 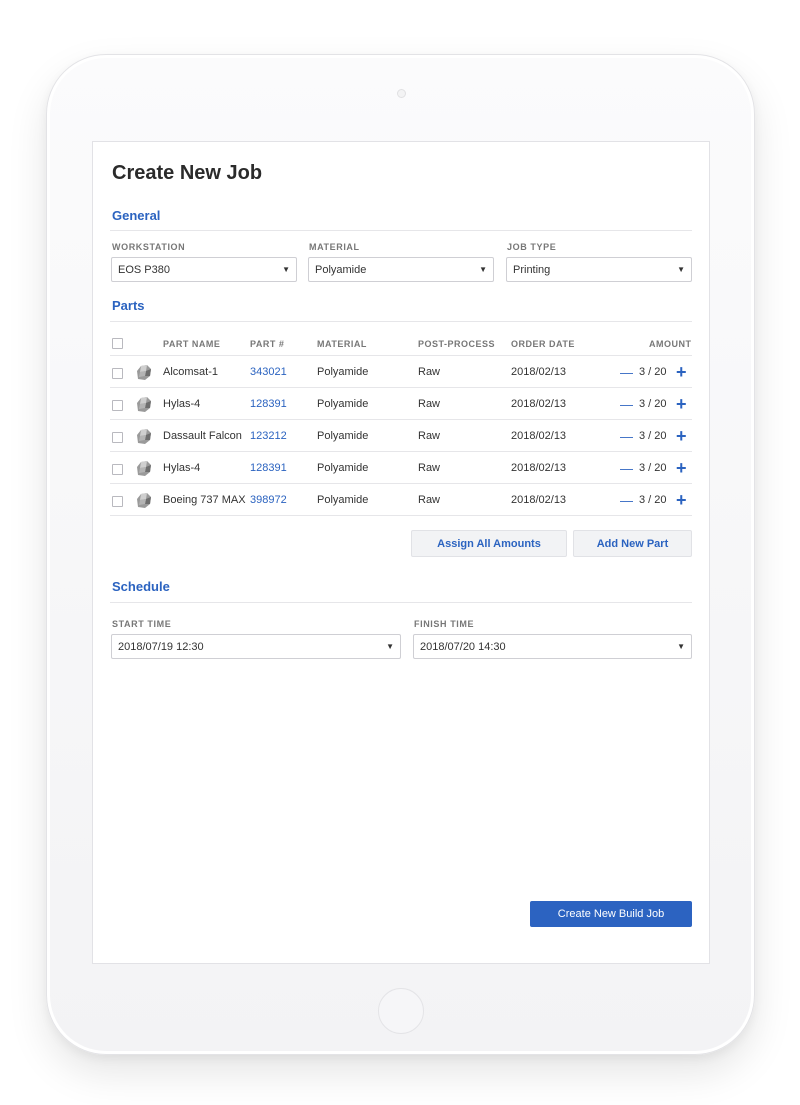 What do you see at coordinates (144, 269) in the screenshot?
I see `workstation-value: EOS P380` at bounding box center [144, 269].